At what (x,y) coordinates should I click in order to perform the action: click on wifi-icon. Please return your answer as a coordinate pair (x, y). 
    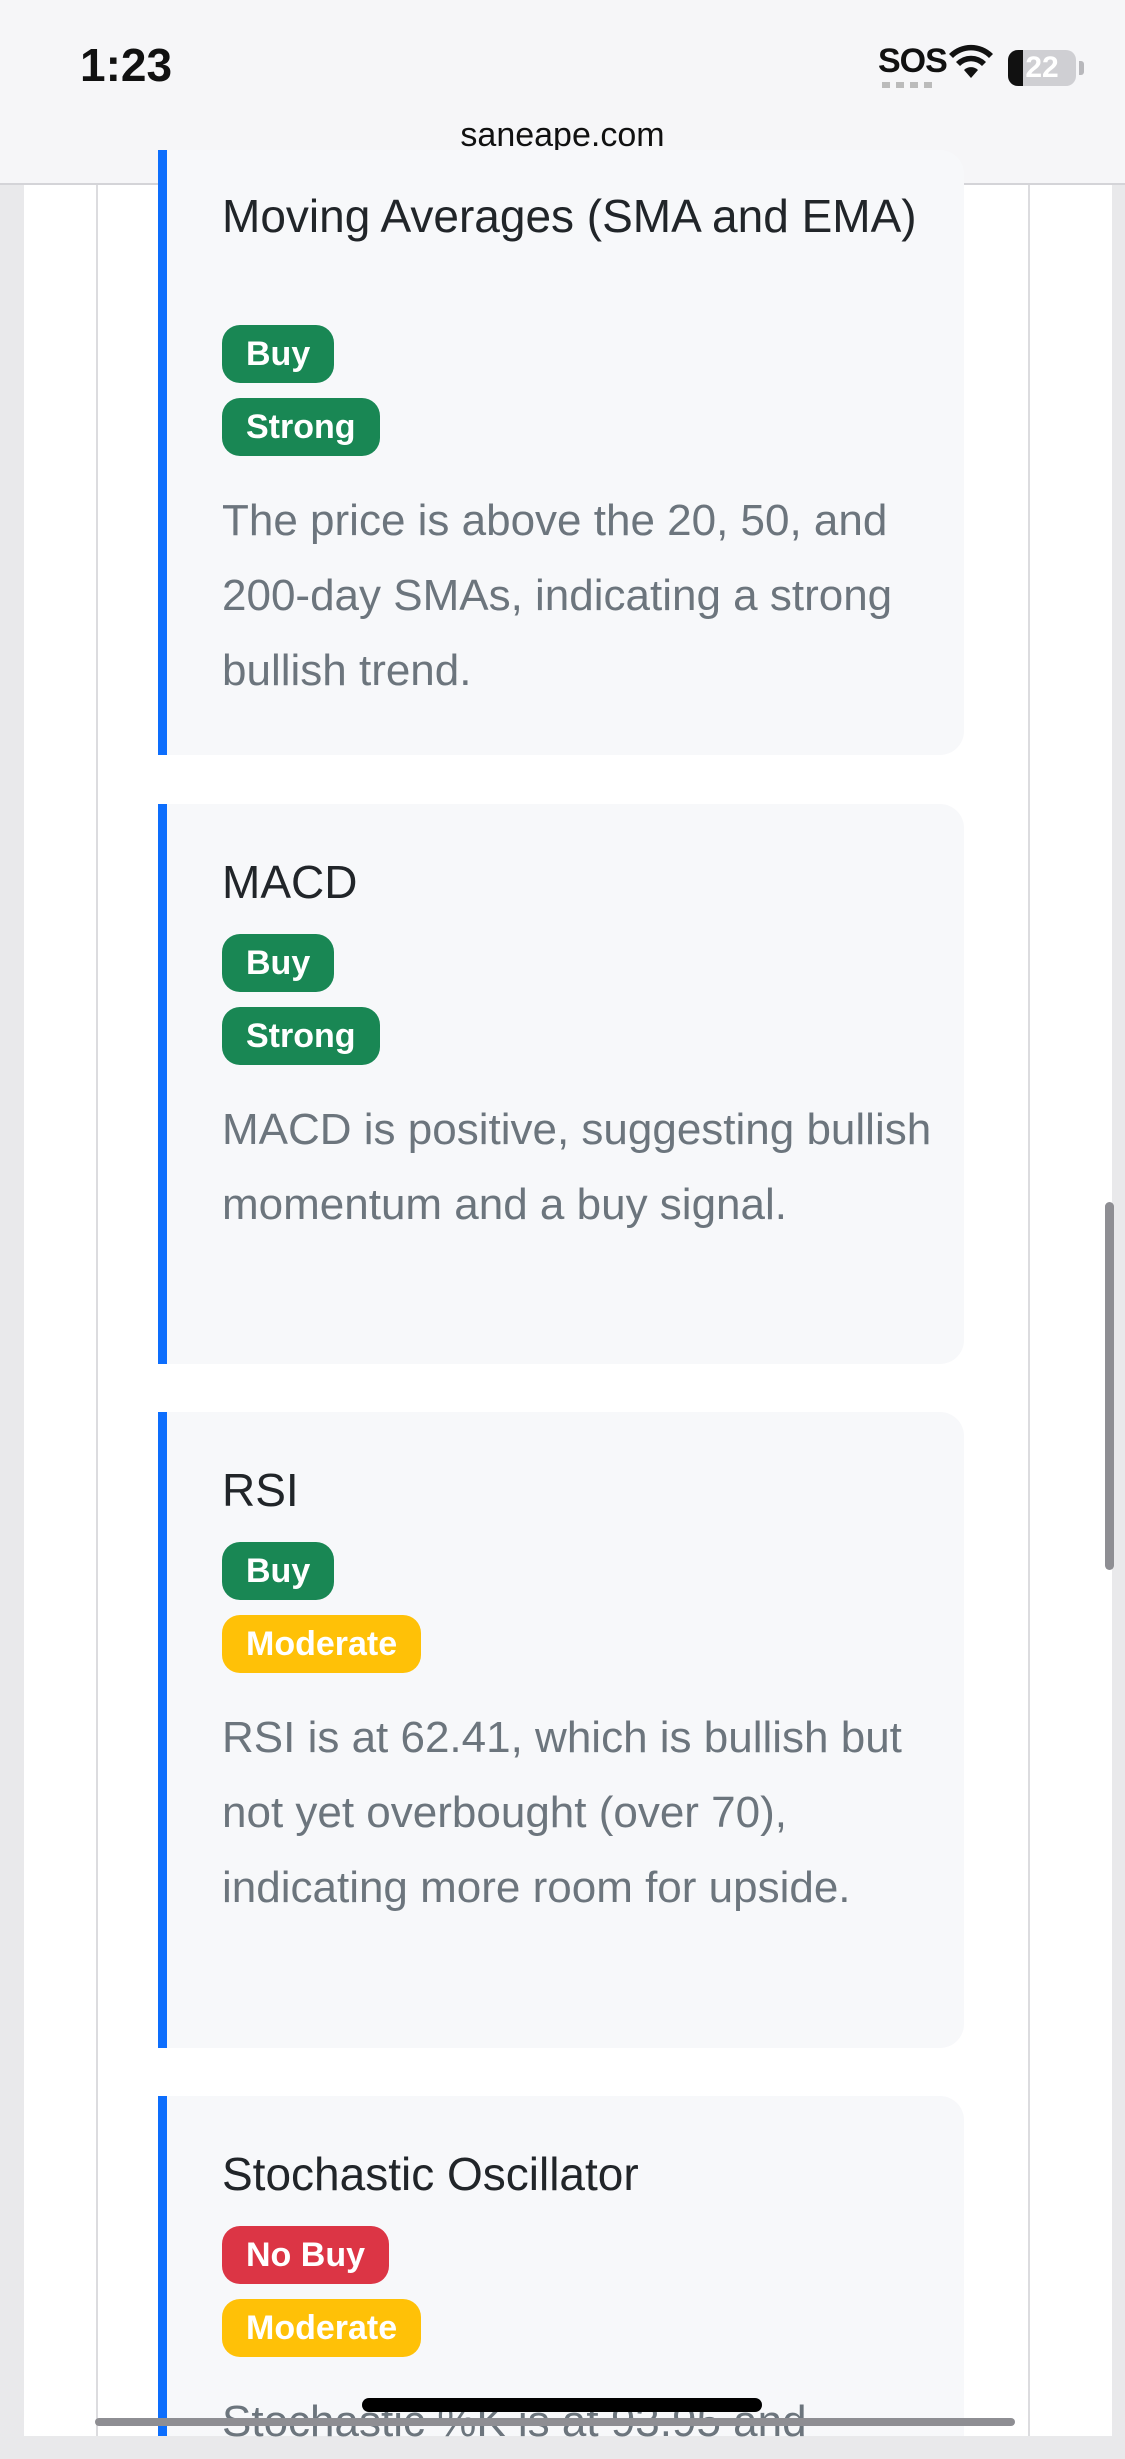
    Looking at the image, I should click on (971, 61).